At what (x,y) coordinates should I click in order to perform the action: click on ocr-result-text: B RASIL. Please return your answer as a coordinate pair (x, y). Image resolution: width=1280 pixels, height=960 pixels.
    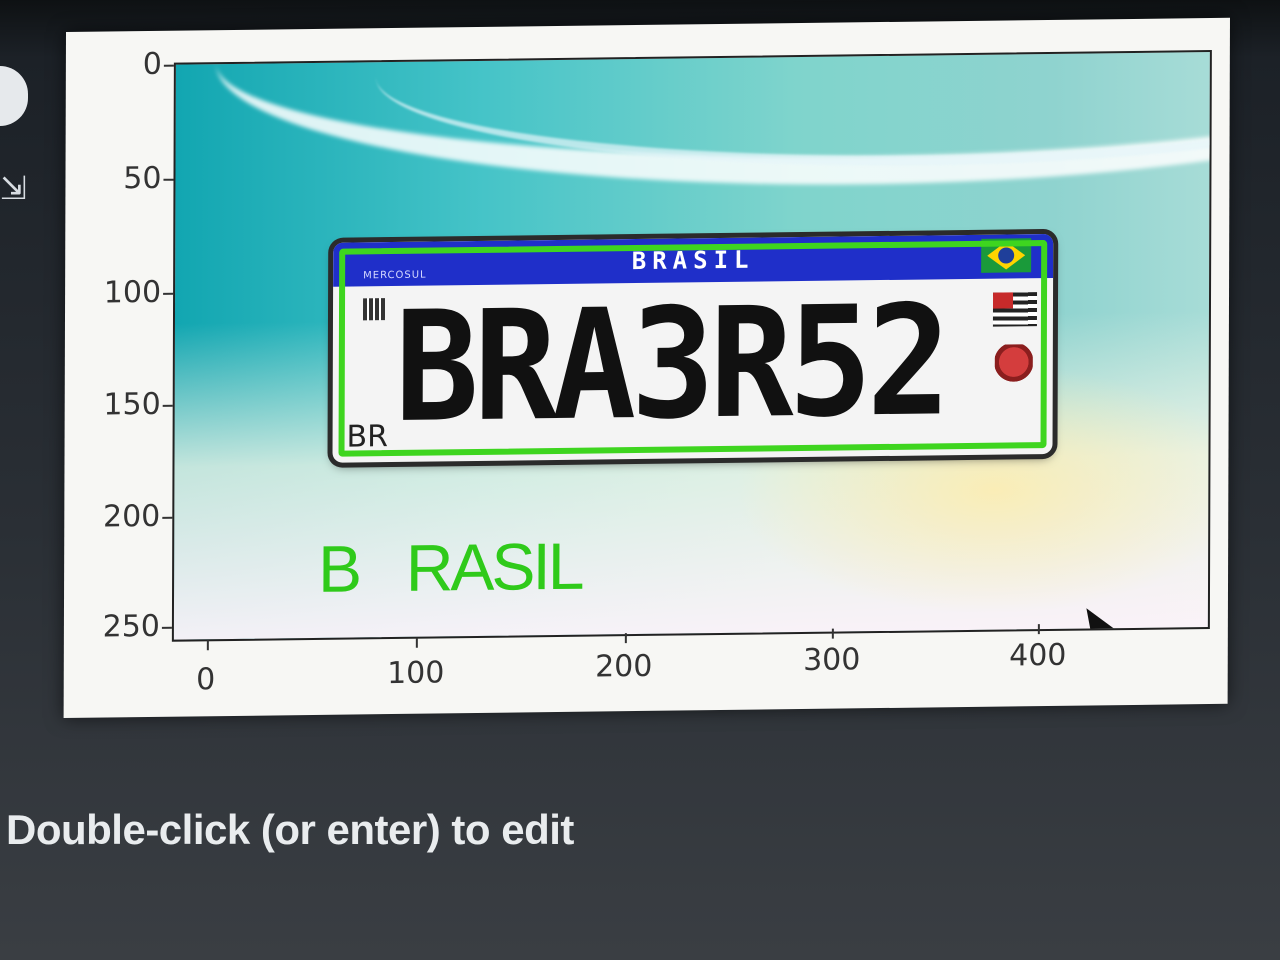
    Looking at the image, I should click on (449, 567).